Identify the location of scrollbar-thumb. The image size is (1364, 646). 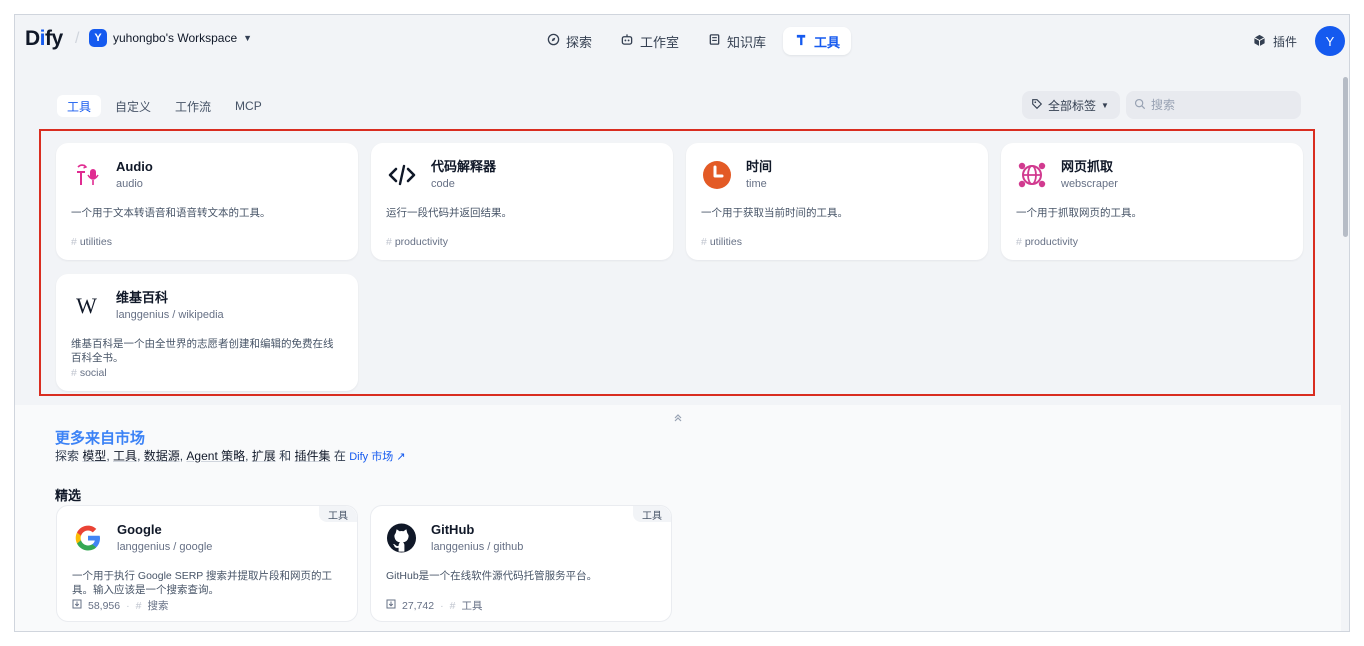
(1345, 157).